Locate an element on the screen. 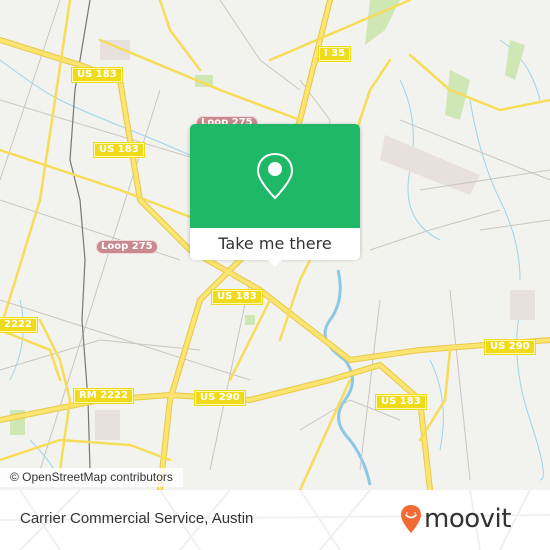 This screenshot has width=550, height=550. route-shield-rm-2222: RM 2222 is located at coordinates (103, 396).